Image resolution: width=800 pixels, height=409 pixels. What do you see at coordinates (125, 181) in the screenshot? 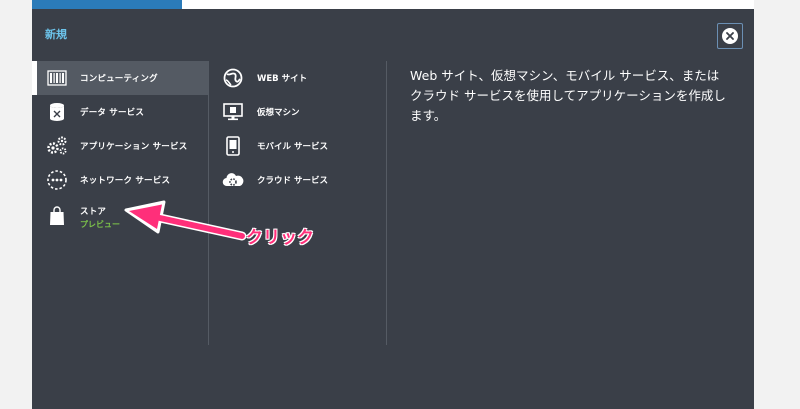
I see `category-label: ネットワーク サービス` at bounding box center [125, 181].